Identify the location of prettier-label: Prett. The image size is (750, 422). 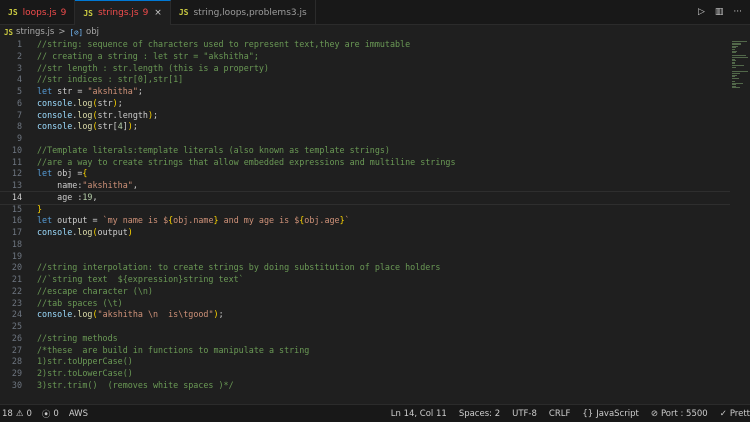
(739, 413).